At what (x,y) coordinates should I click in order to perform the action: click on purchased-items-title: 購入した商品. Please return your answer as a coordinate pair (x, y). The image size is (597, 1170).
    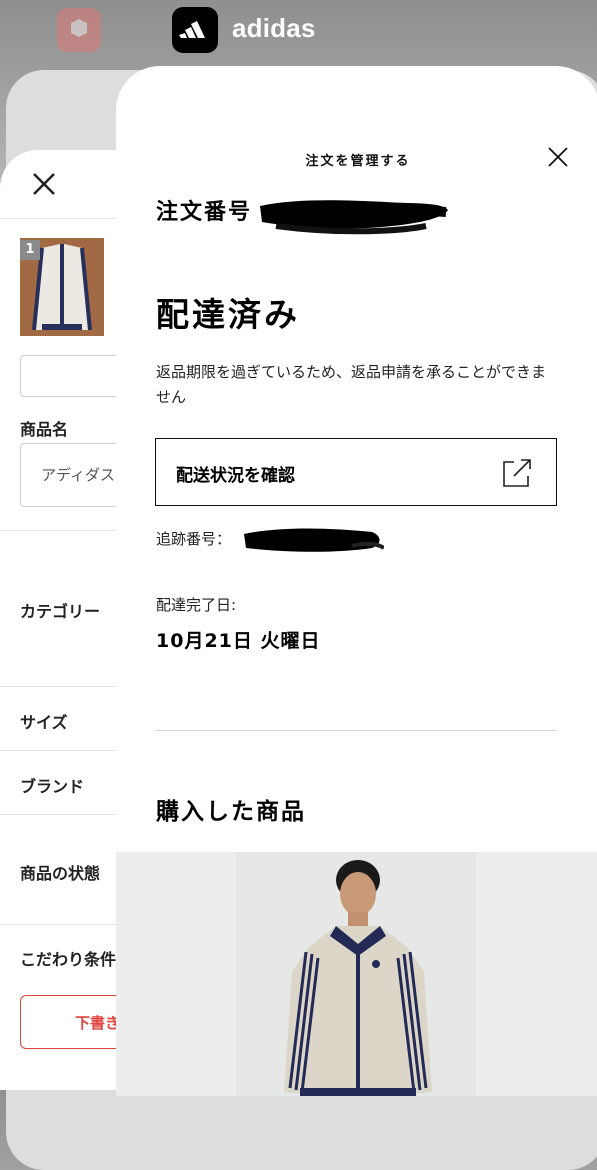
    Looking at the image, I should click on (231, 812).